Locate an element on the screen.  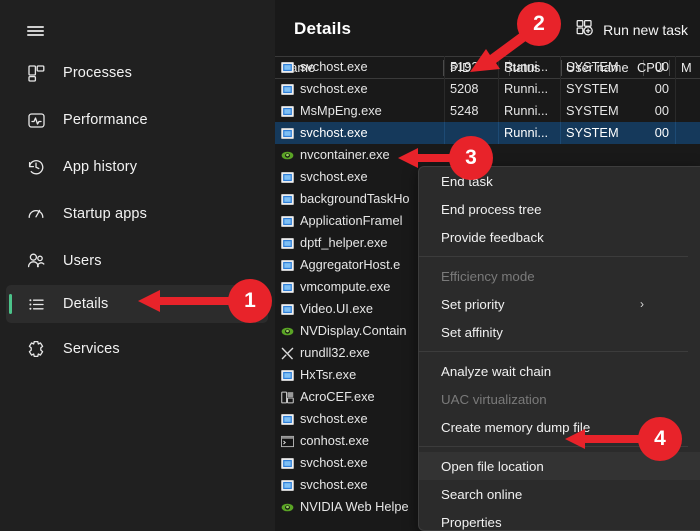
sidebar-item-app-history: App history is located at coordinates (137, 167).